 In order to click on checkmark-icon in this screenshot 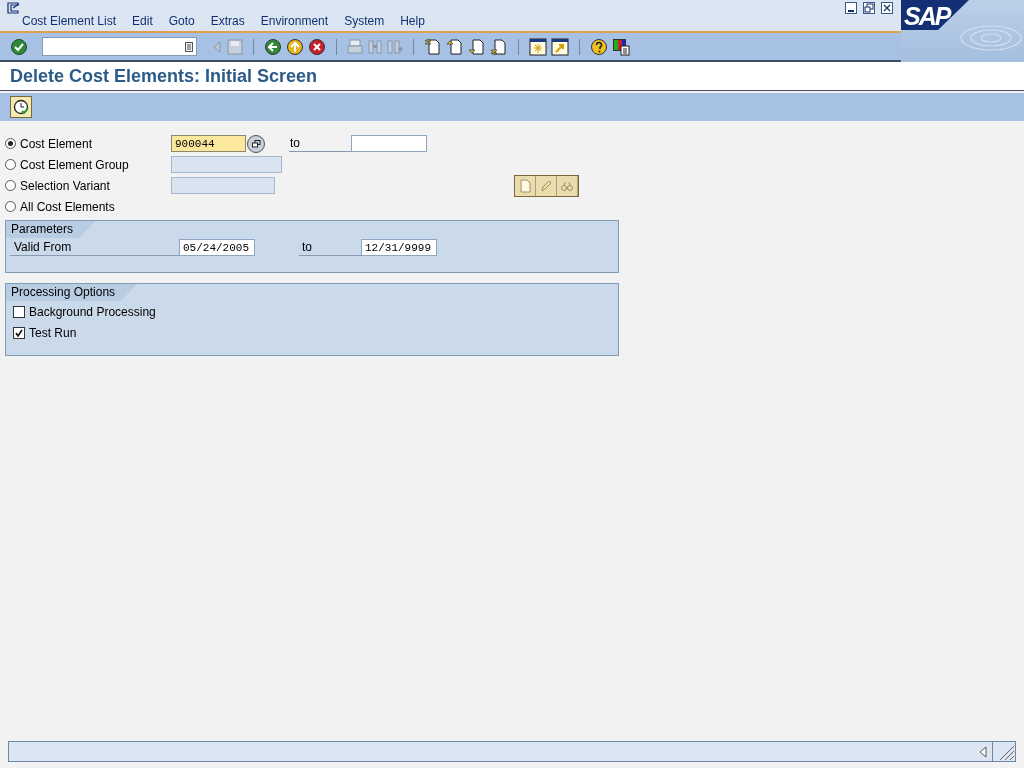, I will do `click(19, 332)`.